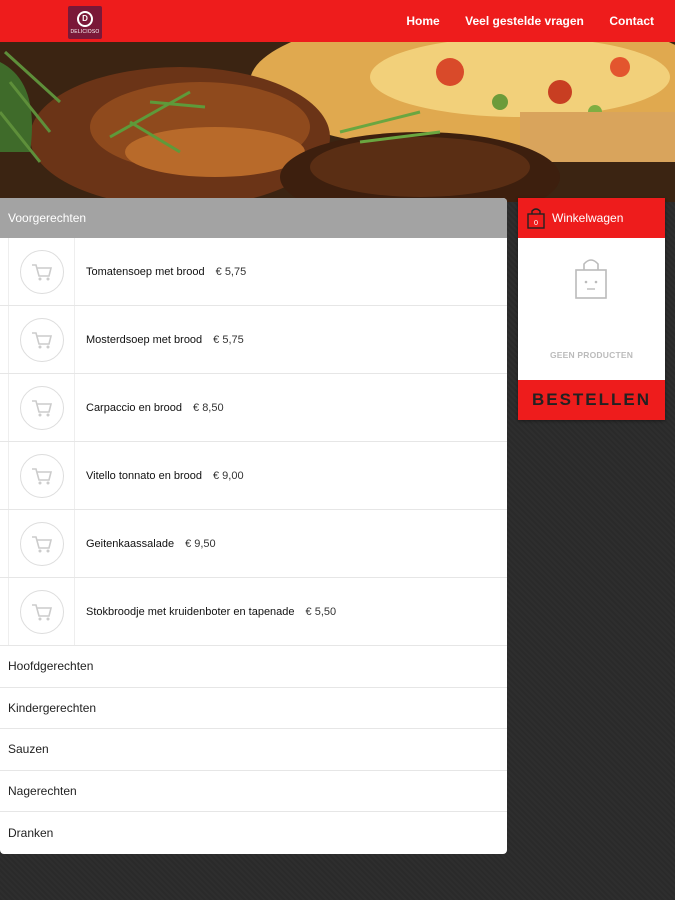 The image size is (675, 900). What do you see at coordinates (134, 407) in the screenshot?
I see `menu-item-name: Carpaccio en brood` at bounding box center [134, 407].